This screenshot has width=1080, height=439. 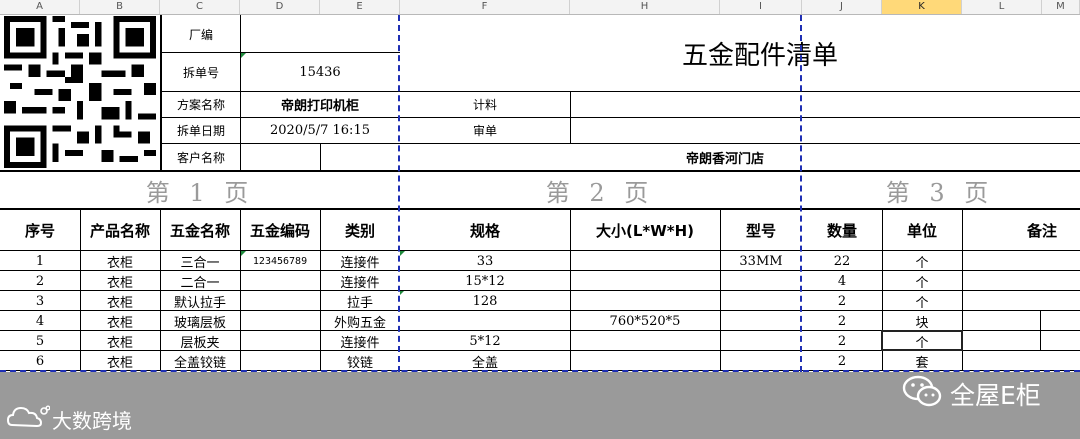 I want to click on cell-no: 6, so click(x=40, y=361).